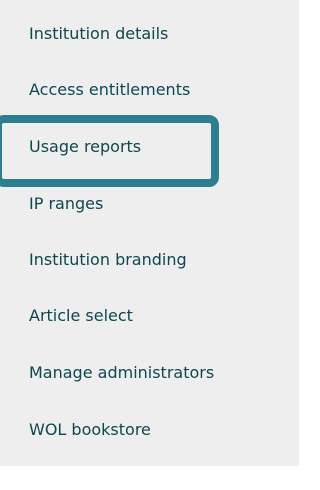 This screenshot has height=490, width=320. Describe the element at coordinates (156, 204) in the screenshot. I see `sidebar-item-ip-ranges: IP ranges` at that location.